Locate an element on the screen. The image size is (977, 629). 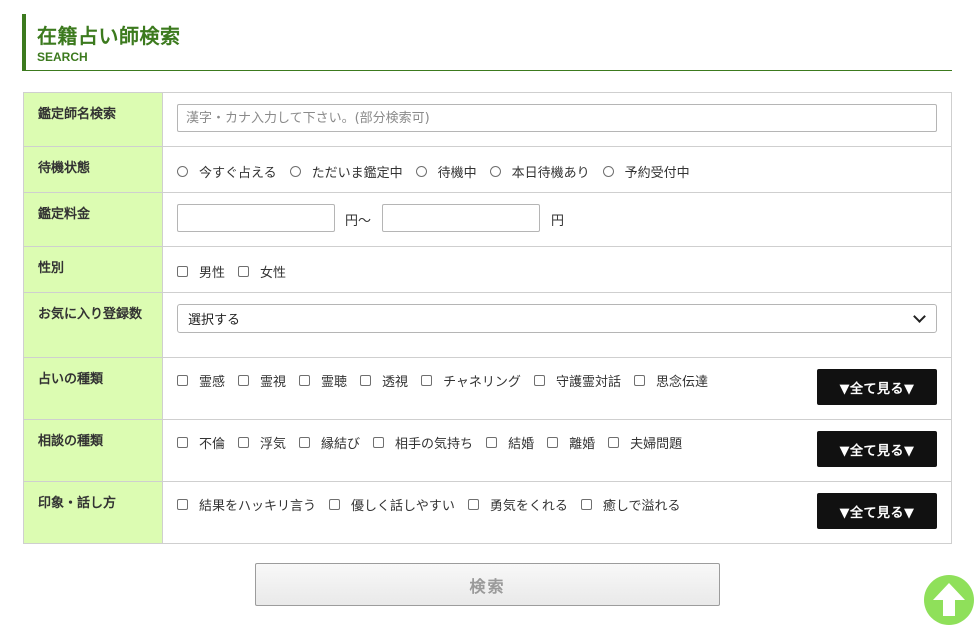
impression-options: 結果をハッキリ言う 優しく話しやすい 勇気をくれる 癒しで溢れる is located at coordinates (435, 504).